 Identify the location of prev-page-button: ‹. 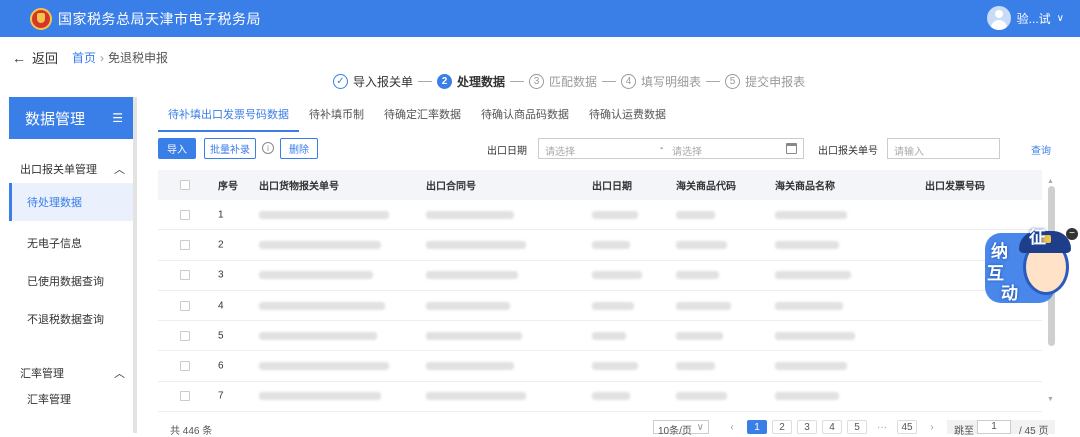
(732, 427).